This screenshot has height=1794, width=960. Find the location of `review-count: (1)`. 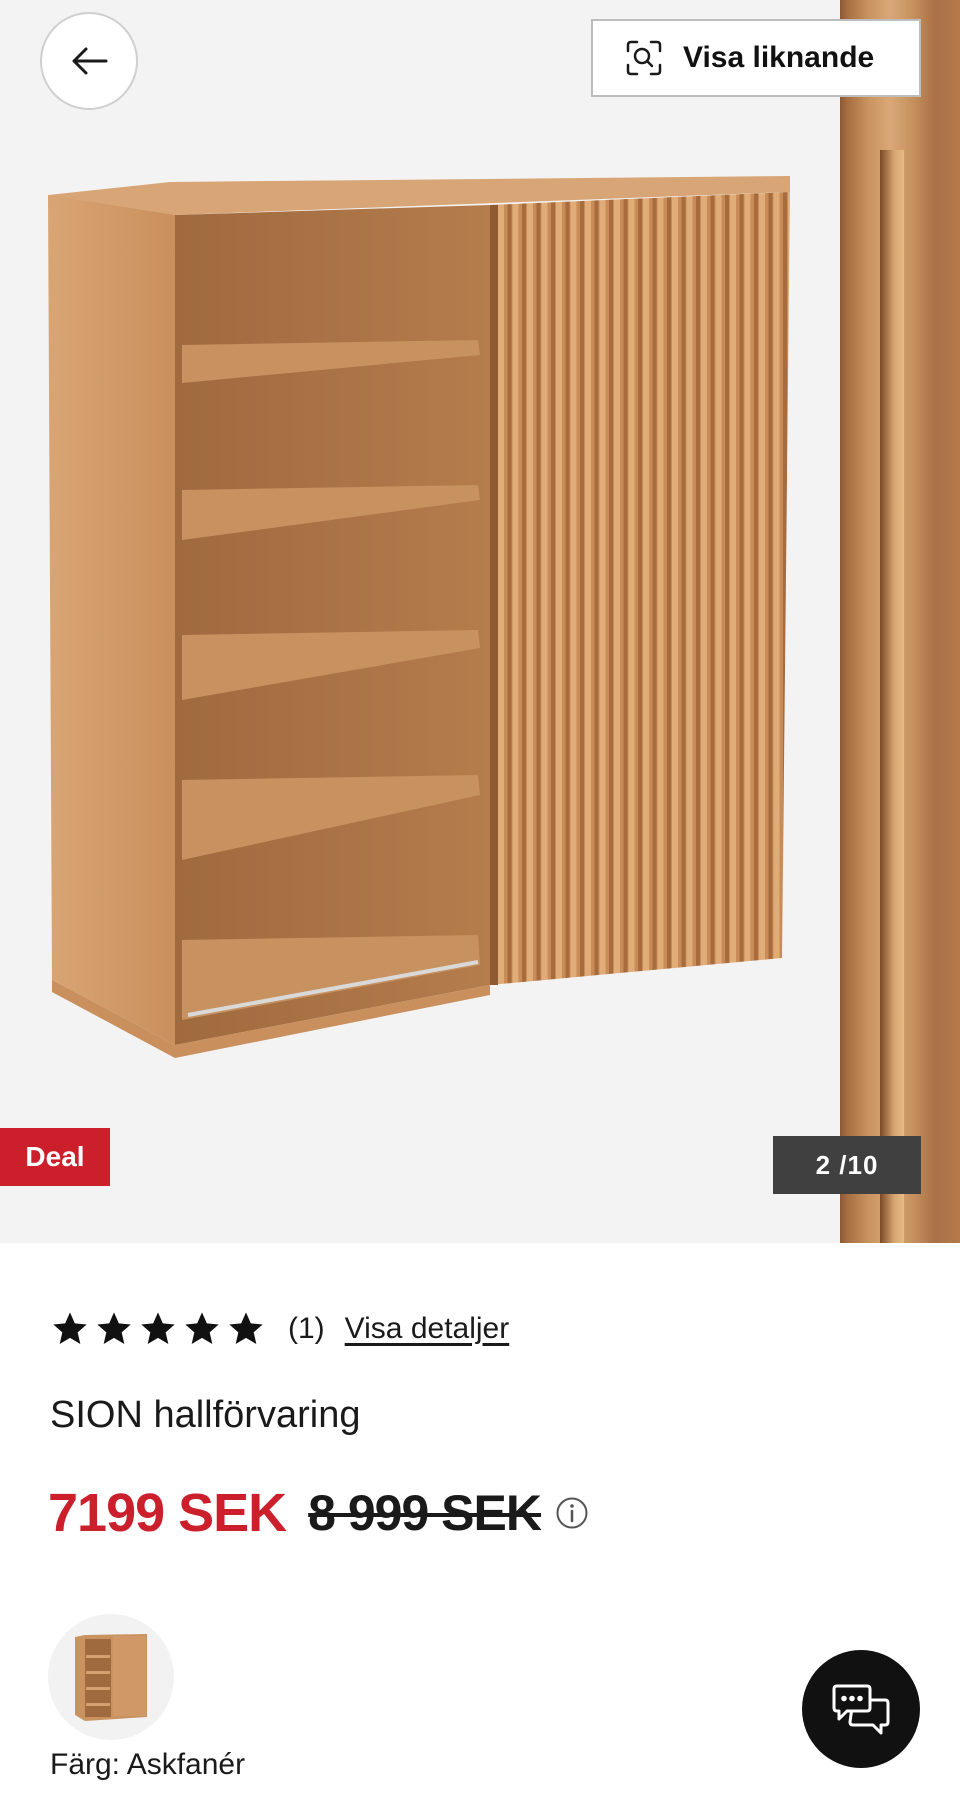

review-count: (1) is located at coordinates (306, 1328).